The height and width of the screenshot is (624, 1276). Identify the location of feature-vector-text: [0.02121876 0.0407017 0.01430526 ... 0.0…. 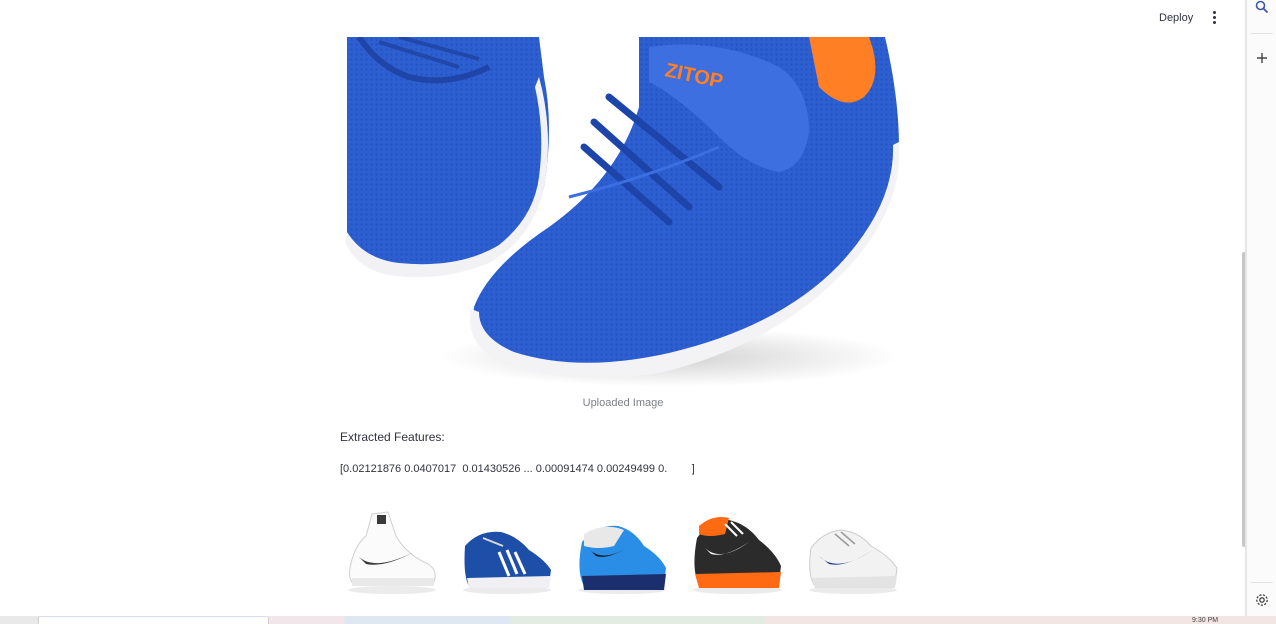
(517, 469).